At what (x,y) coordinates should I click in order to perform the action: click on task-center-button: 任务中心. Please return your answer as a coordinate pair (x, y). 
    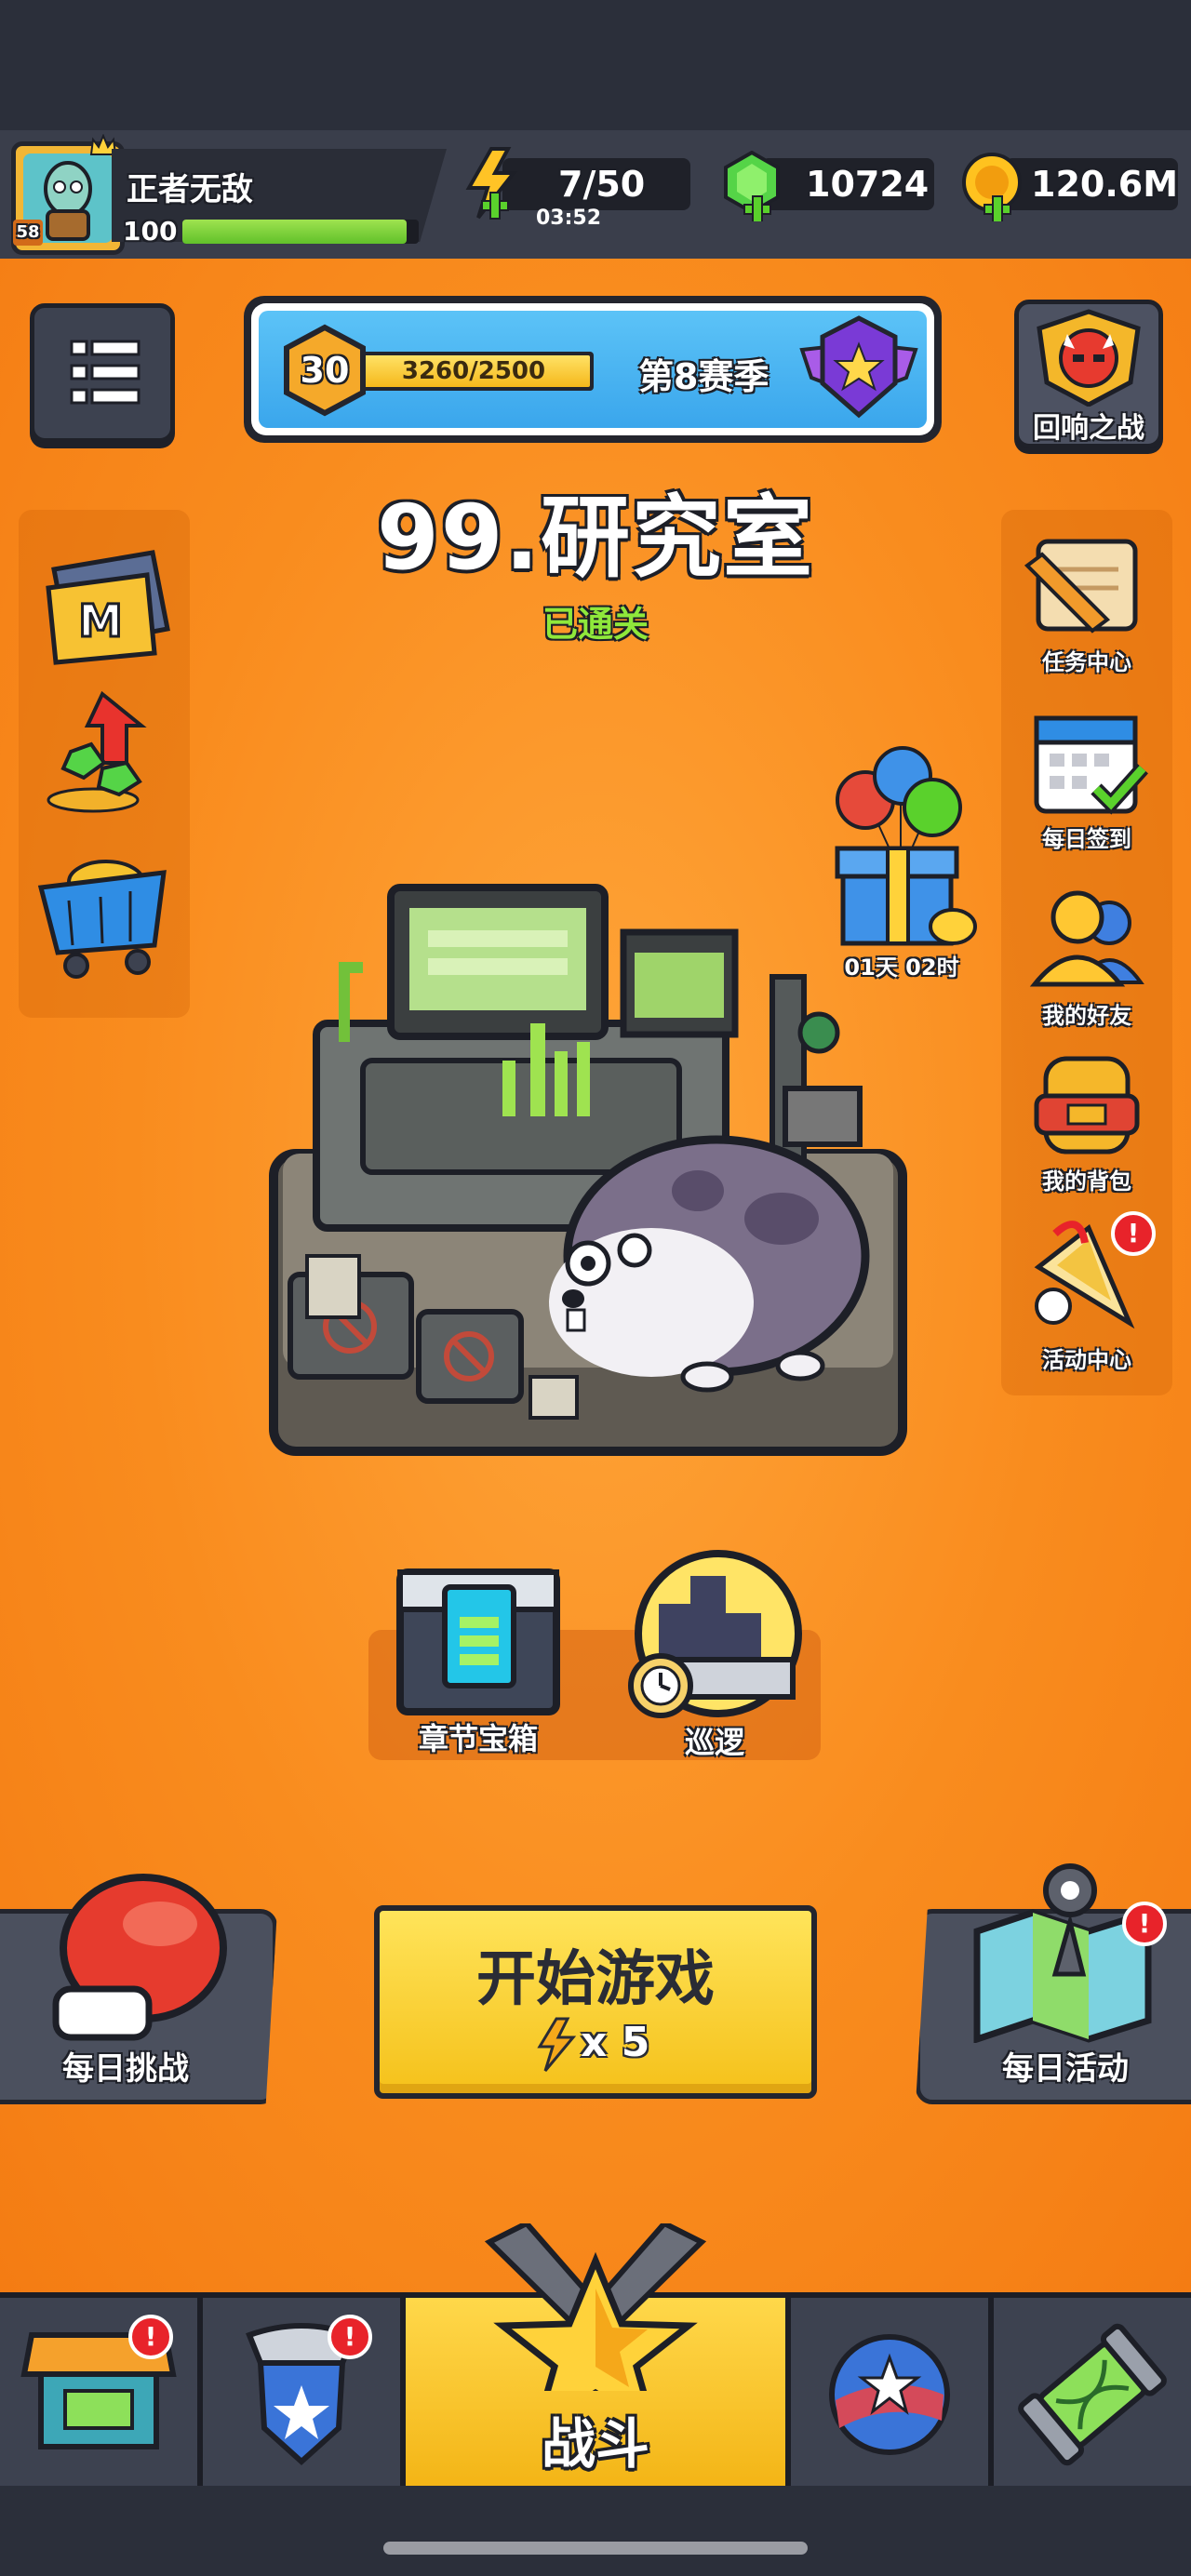
    Looking at the image, I should click on (1086, 602).